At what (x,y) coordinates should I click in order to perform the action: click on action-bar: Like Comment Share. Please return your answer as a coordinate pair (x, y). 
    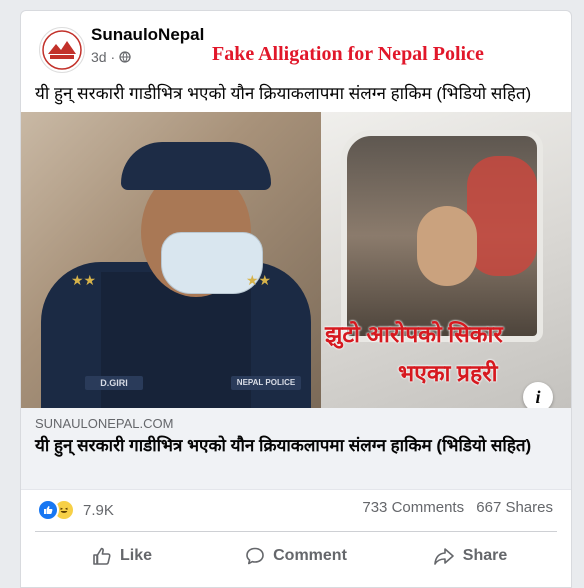
    Looking at the image, I should click on (296, 556).